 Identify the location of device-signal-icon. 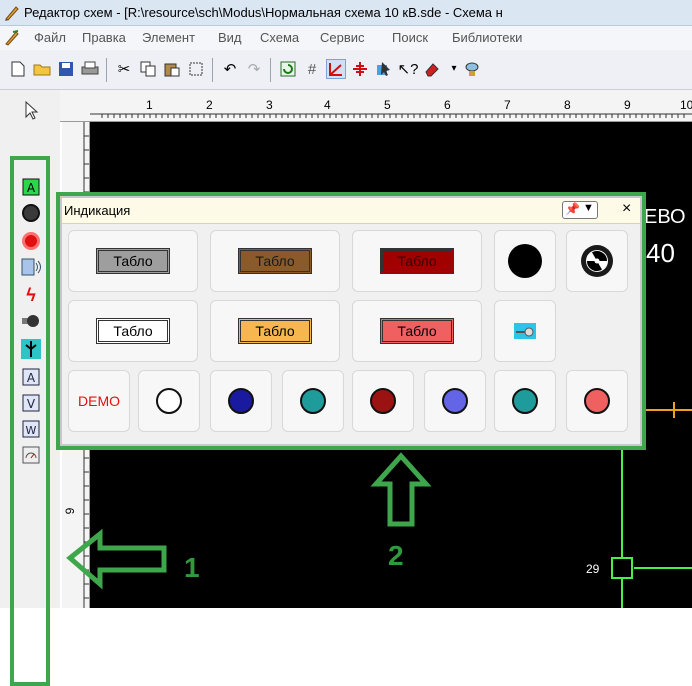
(31, 267).